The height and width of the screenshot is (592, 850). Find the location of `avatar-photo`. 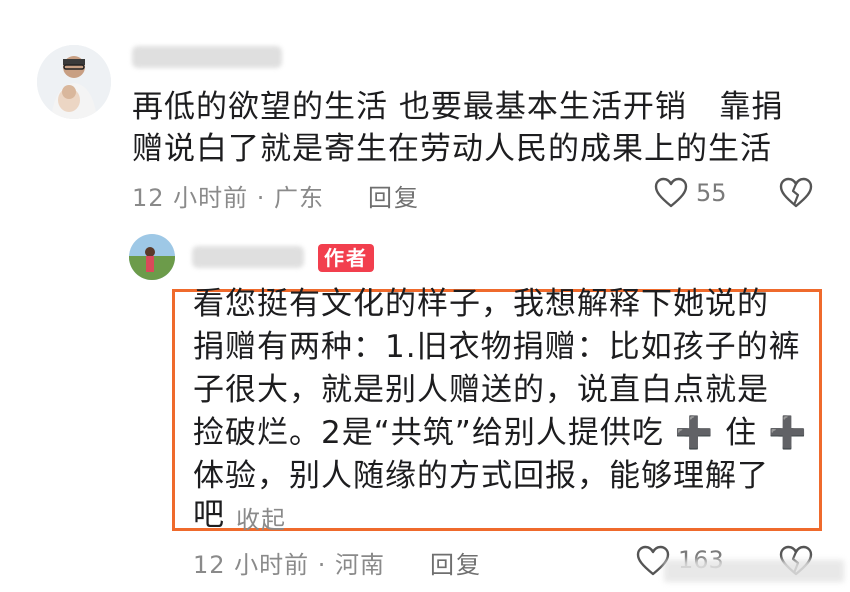

avatar-photo is located at coordinates (74, 82).